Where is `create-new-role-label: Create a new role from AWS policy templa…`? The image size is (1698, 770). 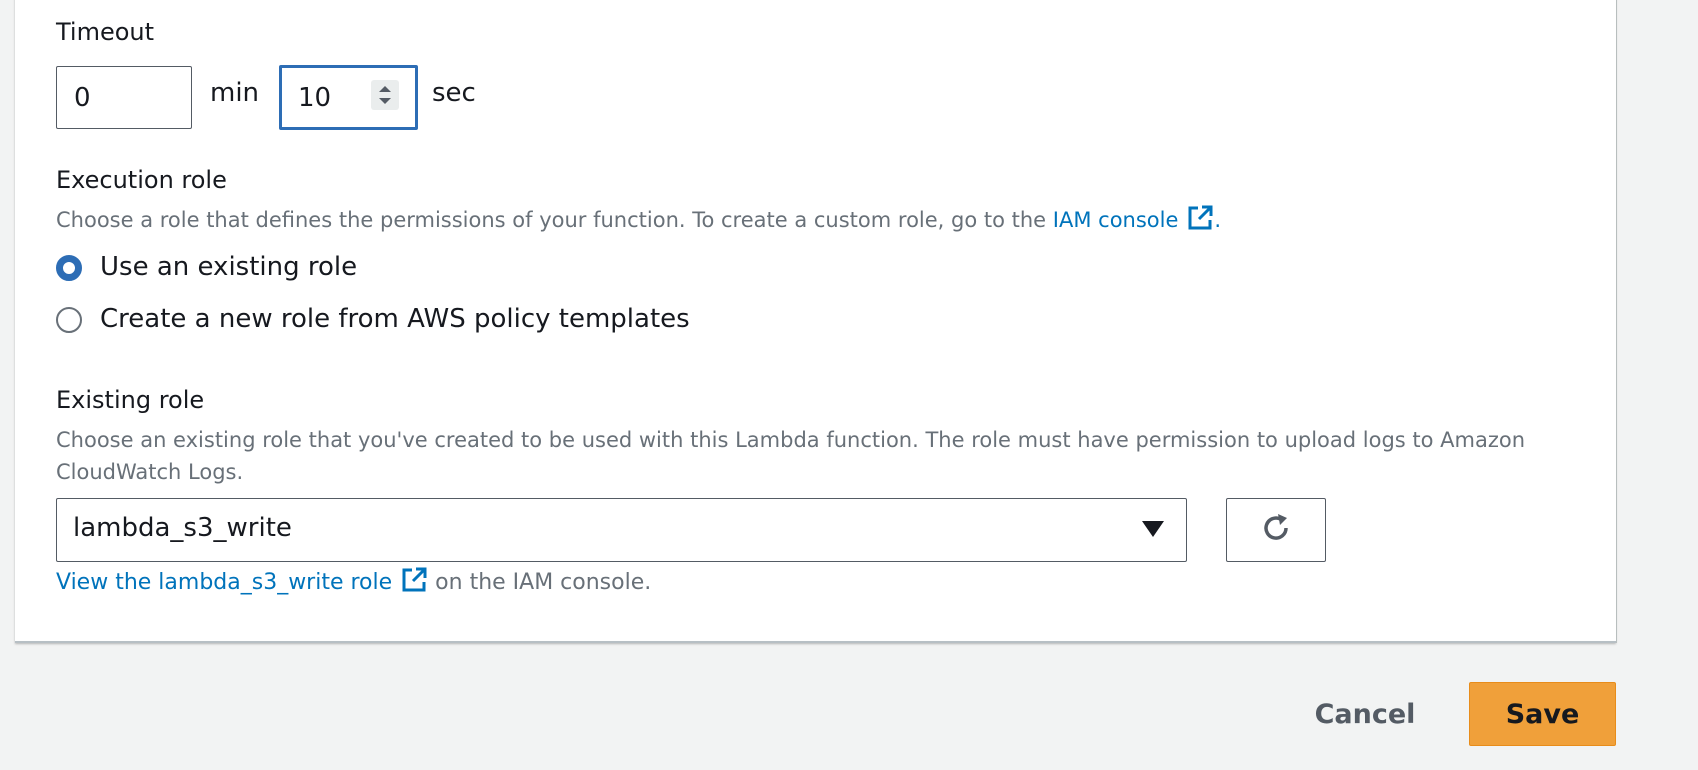
create-new-role-label: Create a new role from AWS policy templa… is located at coordinates (395, 319).